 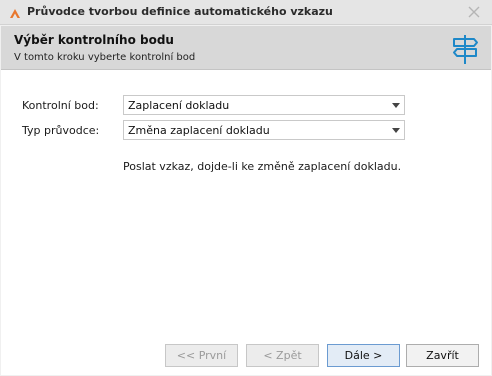 What do you see at coordinates (442, 355) in the screenshot?
I see `close-button: Zavřít` at bounding box center [442, 355].